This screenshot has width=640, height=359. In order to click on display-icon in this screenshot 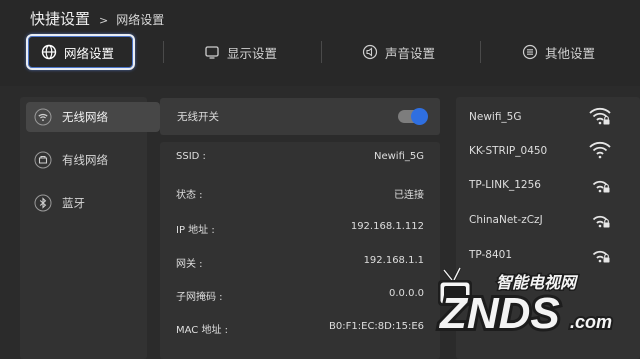, I will do `click(212, 52)`.